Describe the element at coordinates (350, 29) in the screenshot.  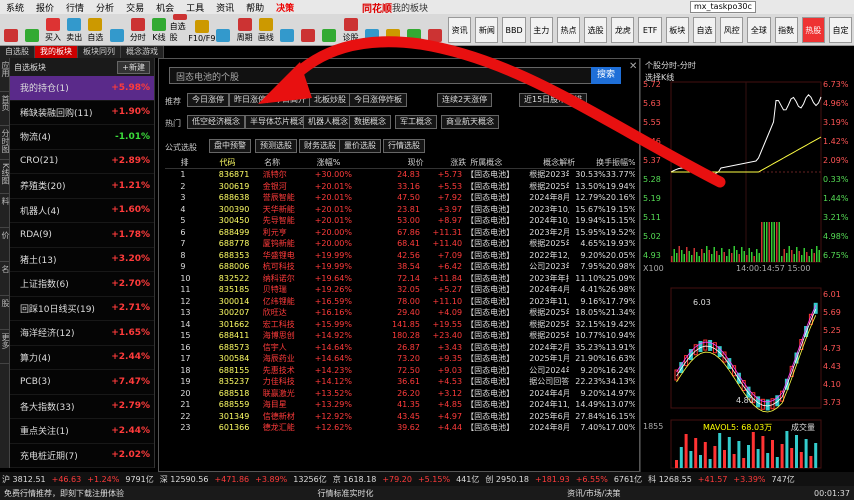
I see `toolbar-button: 诊股` at that location.